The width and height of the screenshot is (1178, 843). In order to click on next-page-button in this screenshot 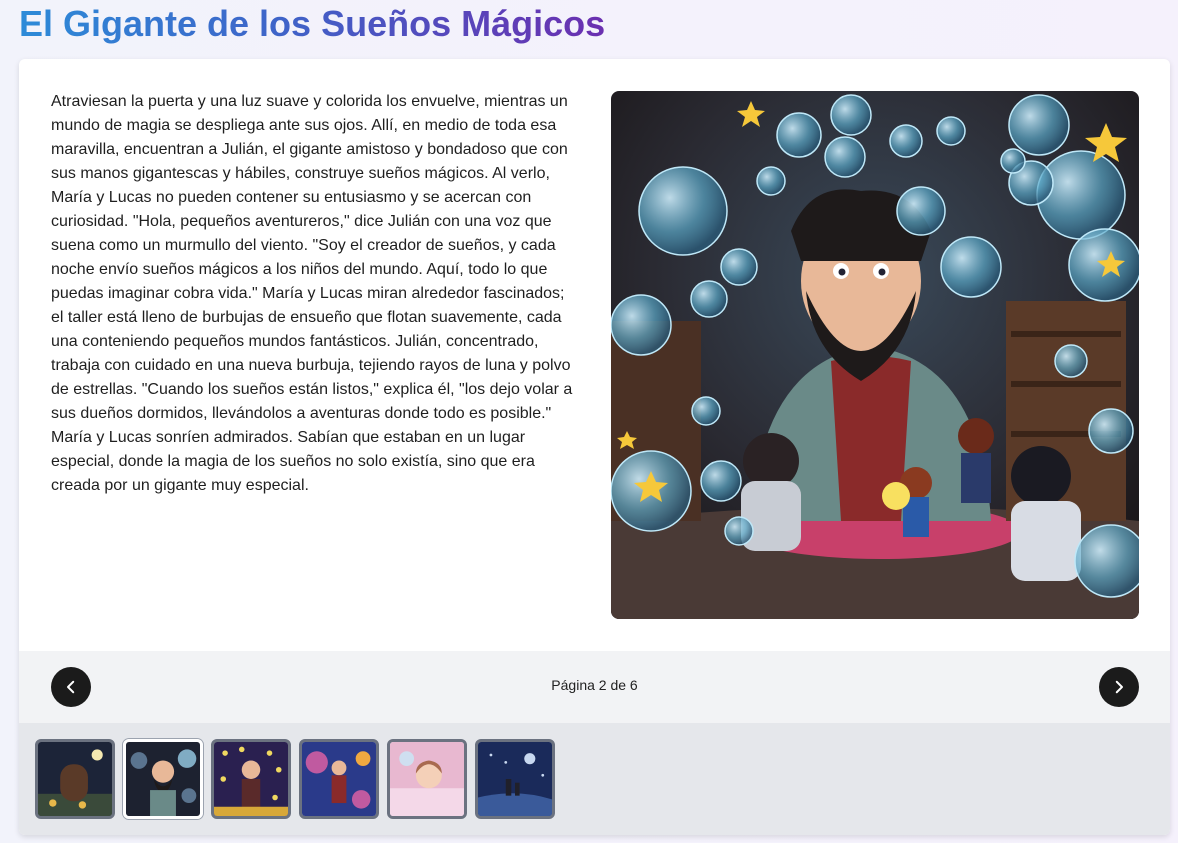, I will do `click(1119, 687)`.